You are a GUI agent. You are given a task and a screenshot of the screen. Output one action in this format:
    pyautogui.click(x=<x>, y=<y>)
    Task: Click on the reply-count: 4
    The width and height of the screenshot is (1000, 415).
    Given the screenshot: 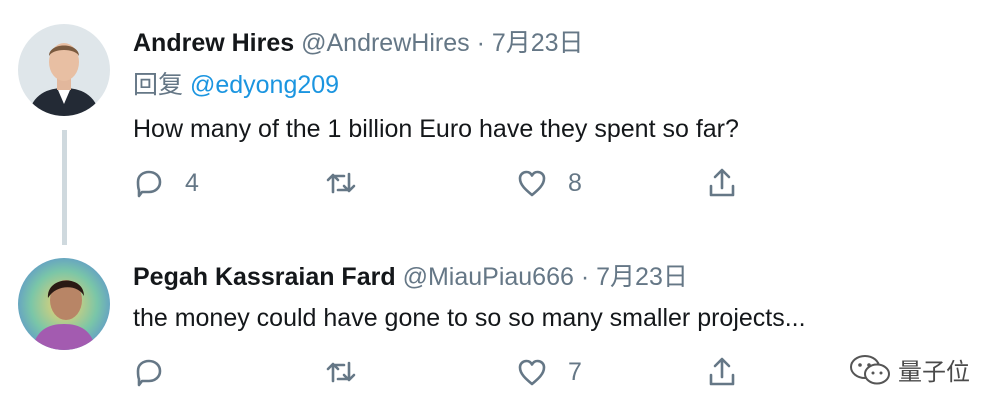 What is the action you would take?
    pyautogui.click(x=192, y=182)
    